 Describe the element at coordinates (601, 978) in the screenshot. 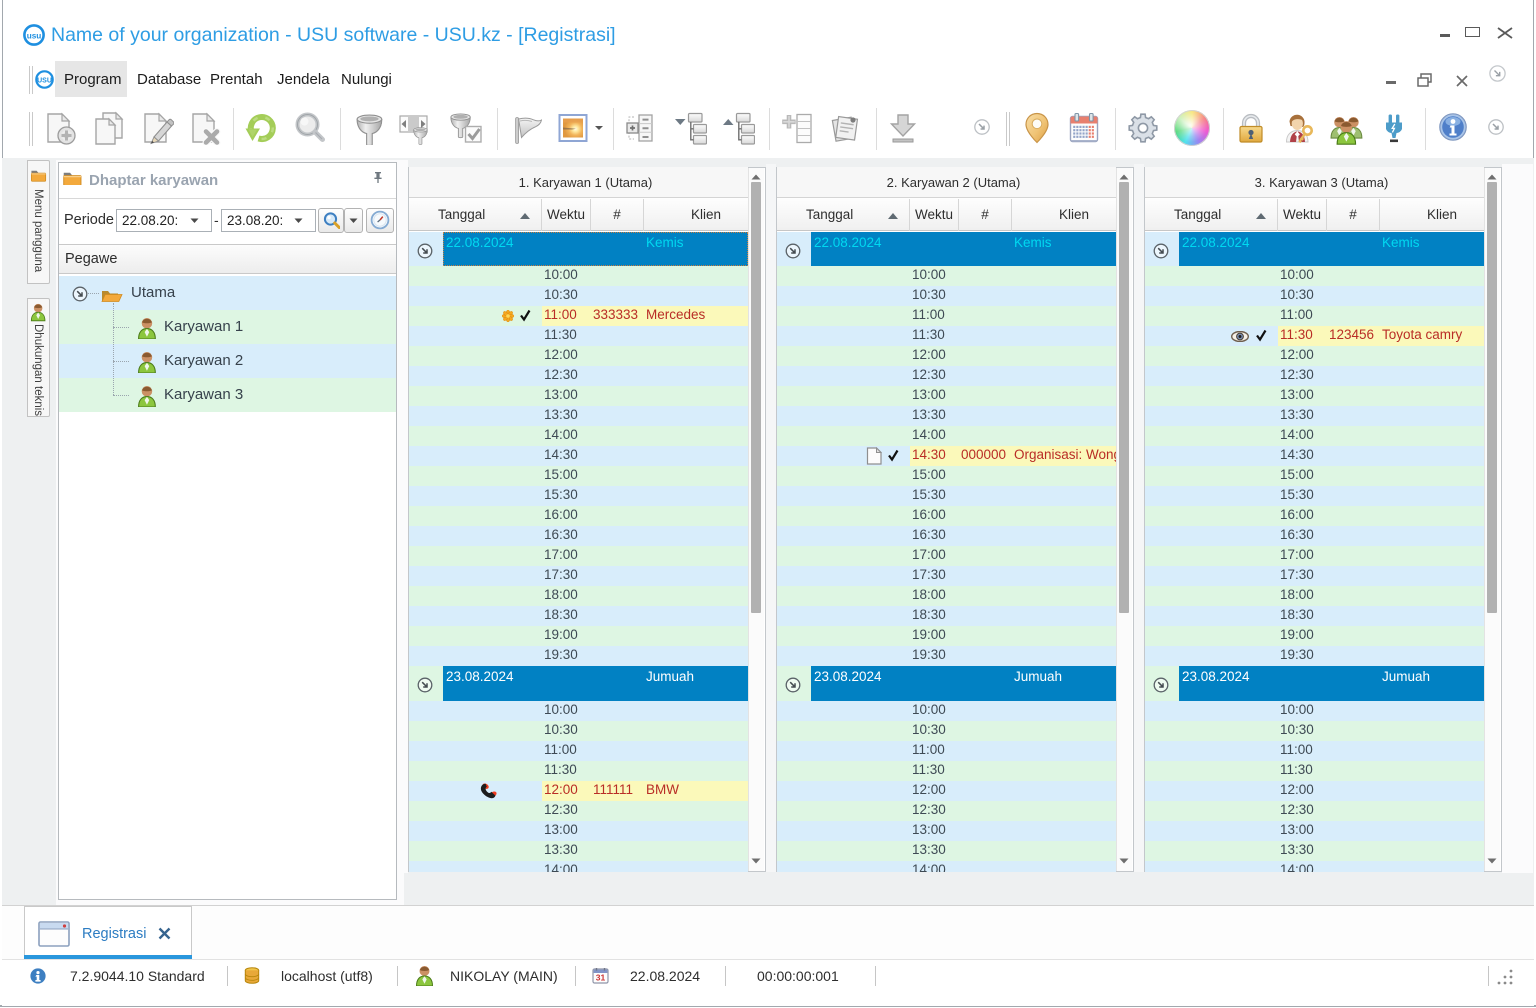

I see `svg-text: 31` at that location.